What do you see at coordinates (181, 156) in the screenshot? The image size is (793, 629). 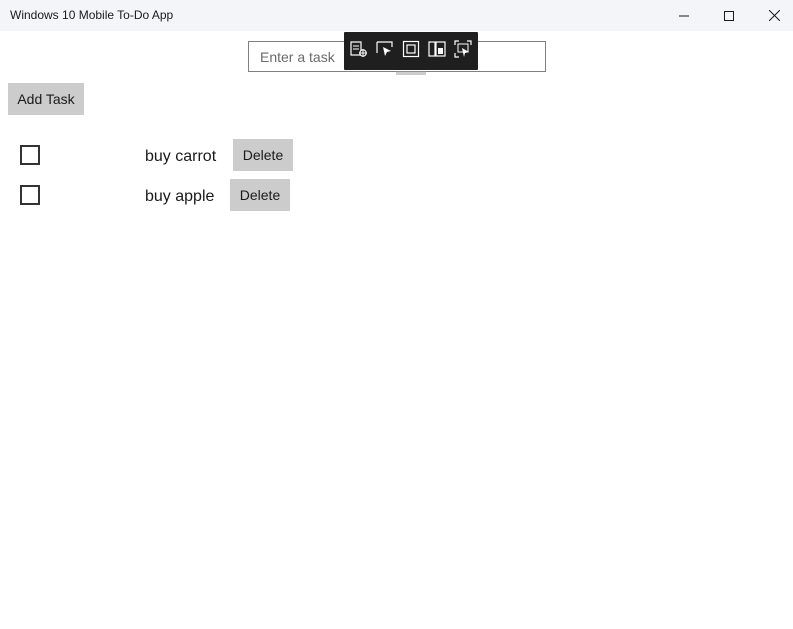 I see `task-label: buy carrot` at bounding box center [181, 156].